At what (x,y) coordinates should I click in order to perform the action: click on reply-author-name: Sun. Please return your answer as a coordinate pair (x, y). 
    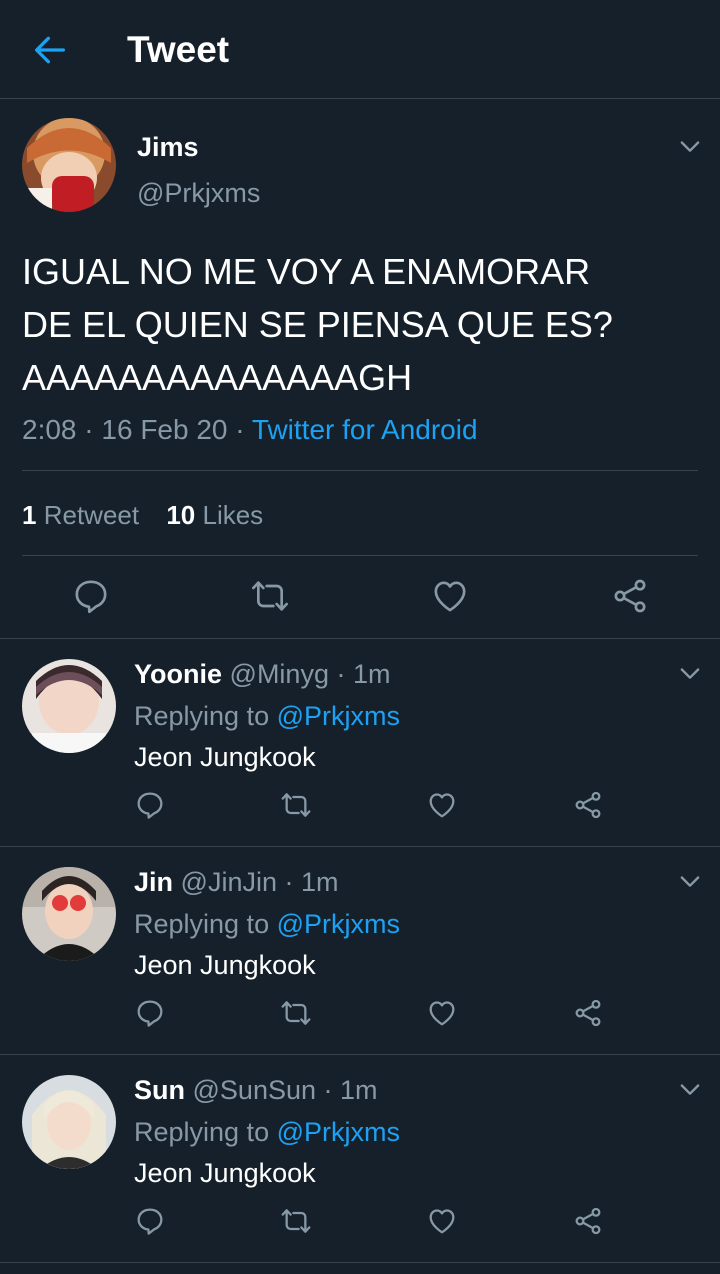
    Looking at the image, I should click on (159, 1090).